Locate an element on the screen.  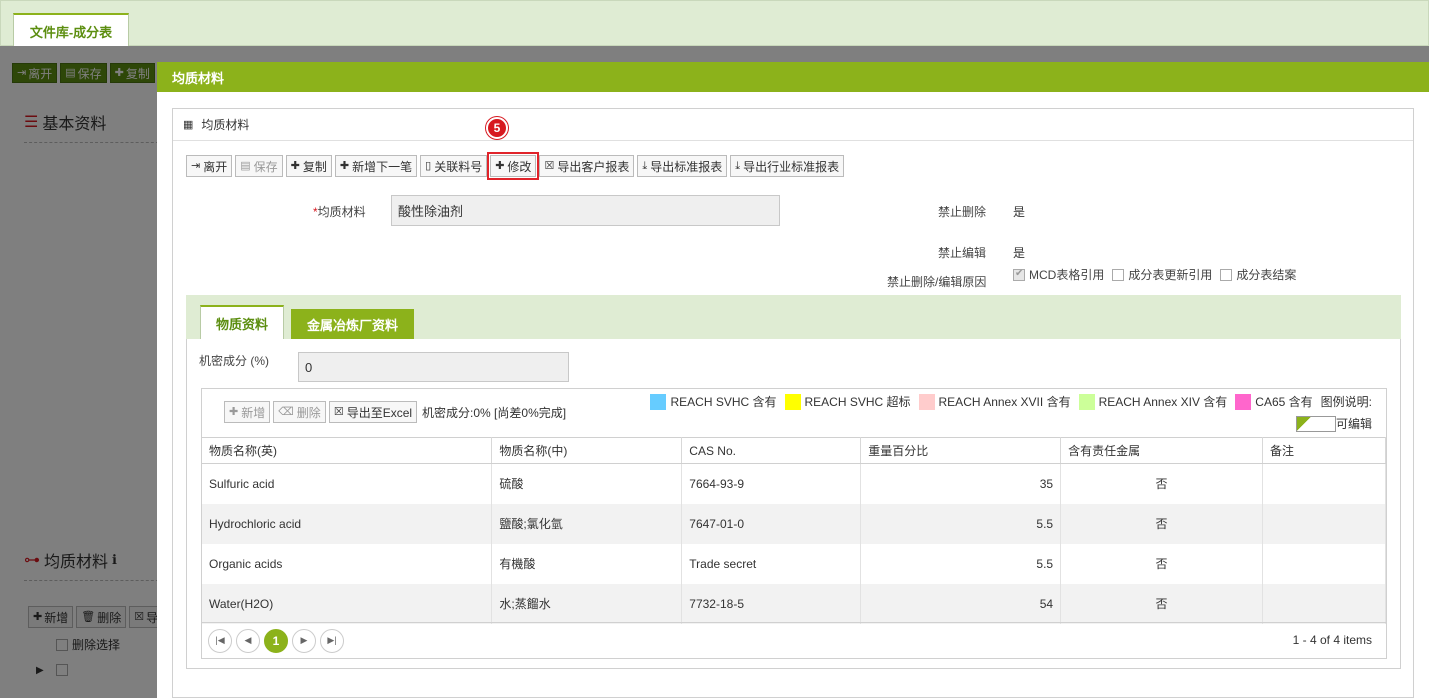
table-header-row: 物质名称(英) 物质名称(中) CAS No. 重量百分比 含有责任金属 备注 is located at coordinates (794, 450).